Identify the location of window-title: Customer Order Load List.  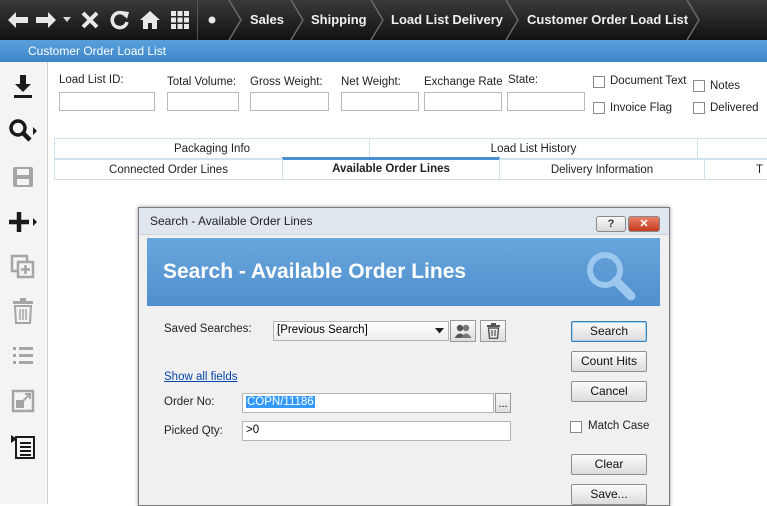
(97, 51).